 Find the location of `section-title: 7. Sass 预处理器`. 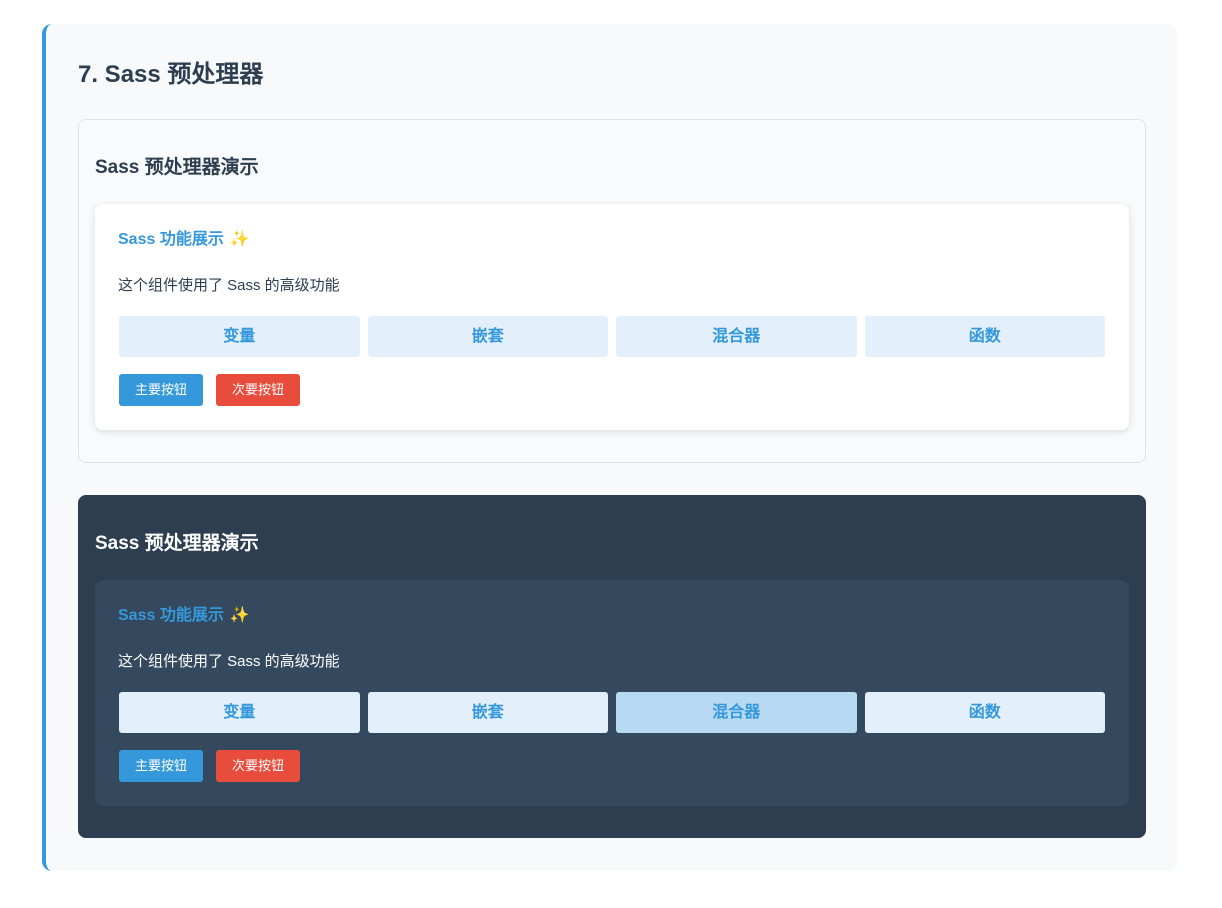

section-title: 7. Sass 预处理器 is located at coordinates (171, 74).